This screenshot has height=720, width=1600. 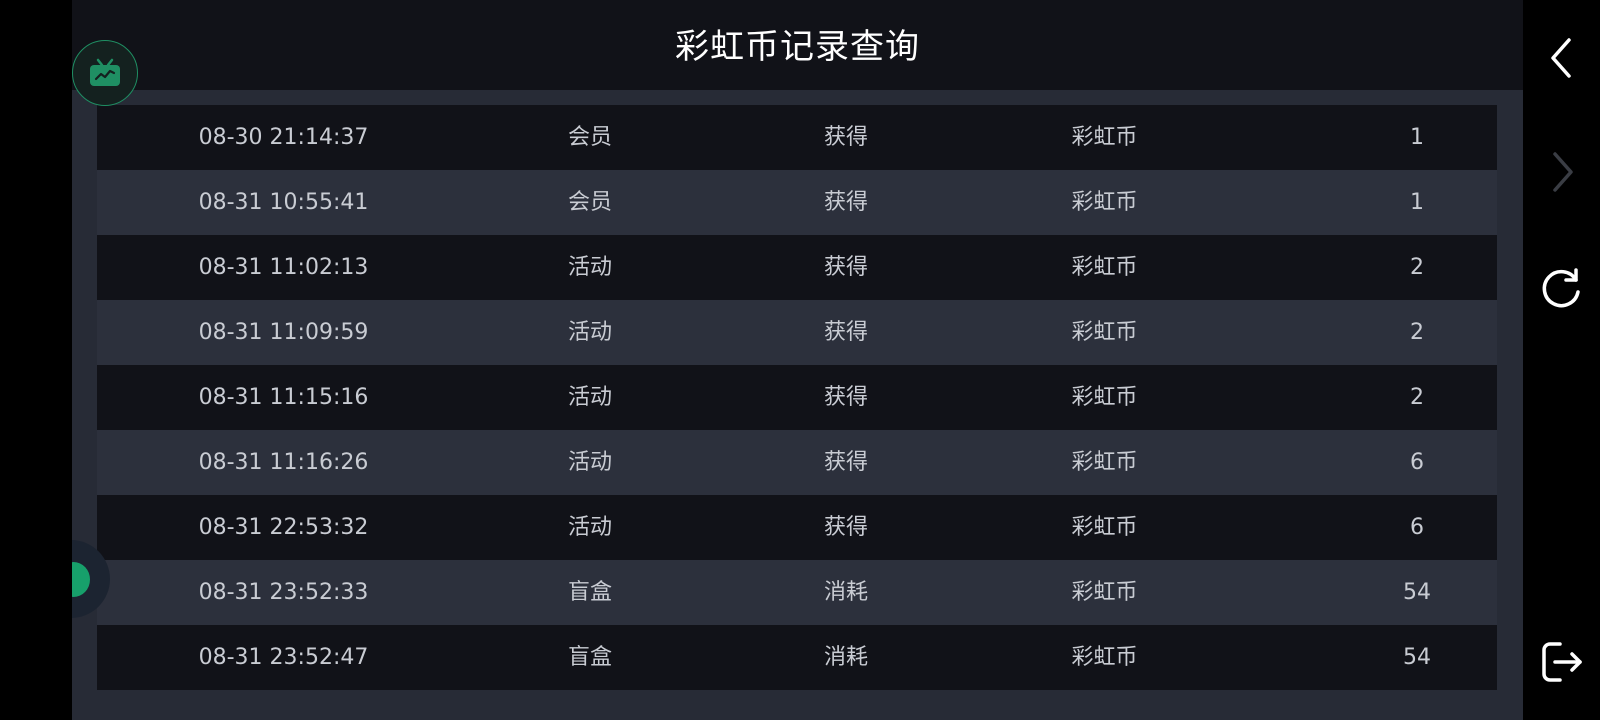 What do you see at coordinates (283, 462) in the screenshot?
I see `record-time: 08-31 11:16:26` at bounding box center [283, 462].